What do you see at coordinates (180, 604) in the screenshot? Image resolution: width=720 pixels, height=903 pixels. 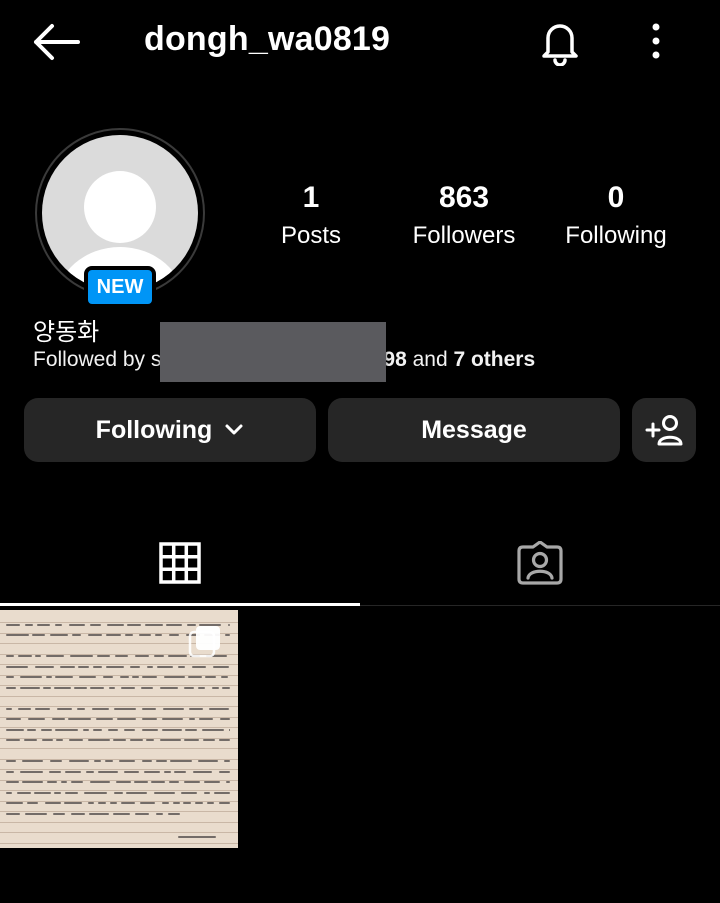 I see `active-tab-indicator` at bounding box center [180, 604].